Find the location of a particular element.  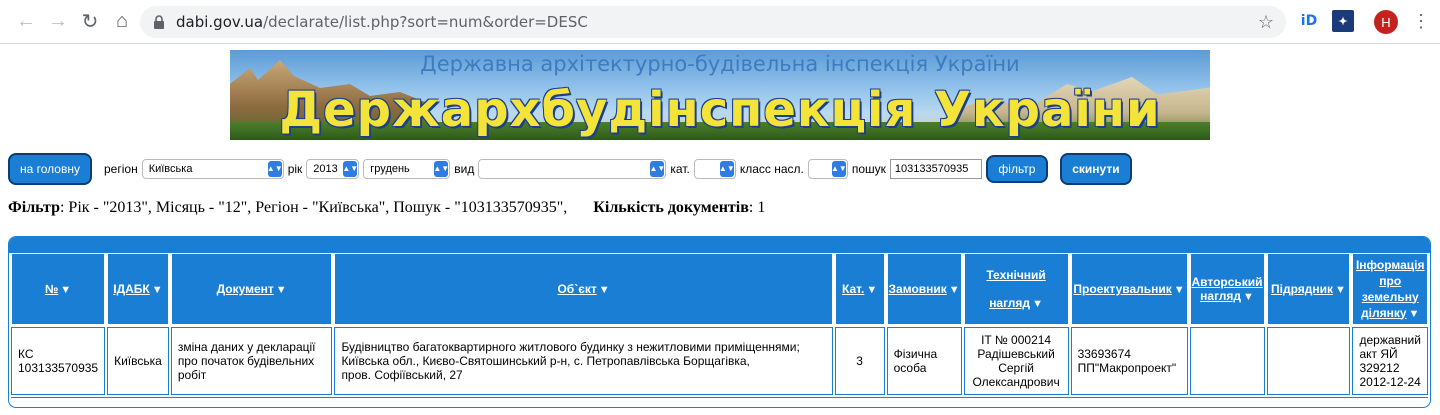

category-select: ▲▼ is located at coordinates (714, 169).